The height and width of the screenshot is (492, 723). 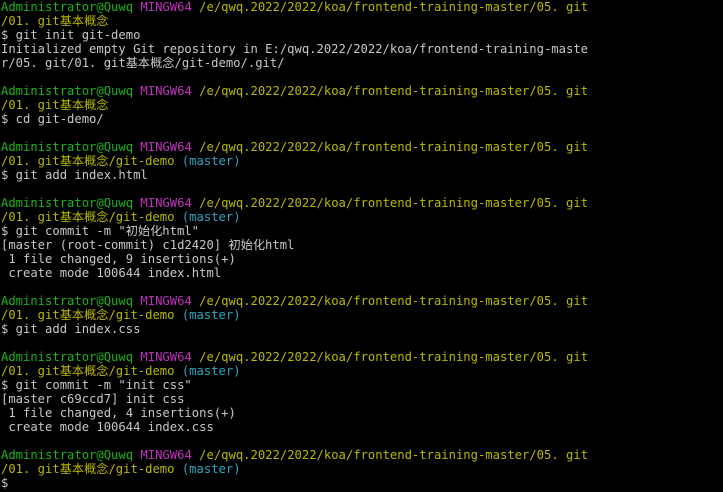 I want to click on terminal-line: [master c69ccd7] init css, so click(x=362, y=399).